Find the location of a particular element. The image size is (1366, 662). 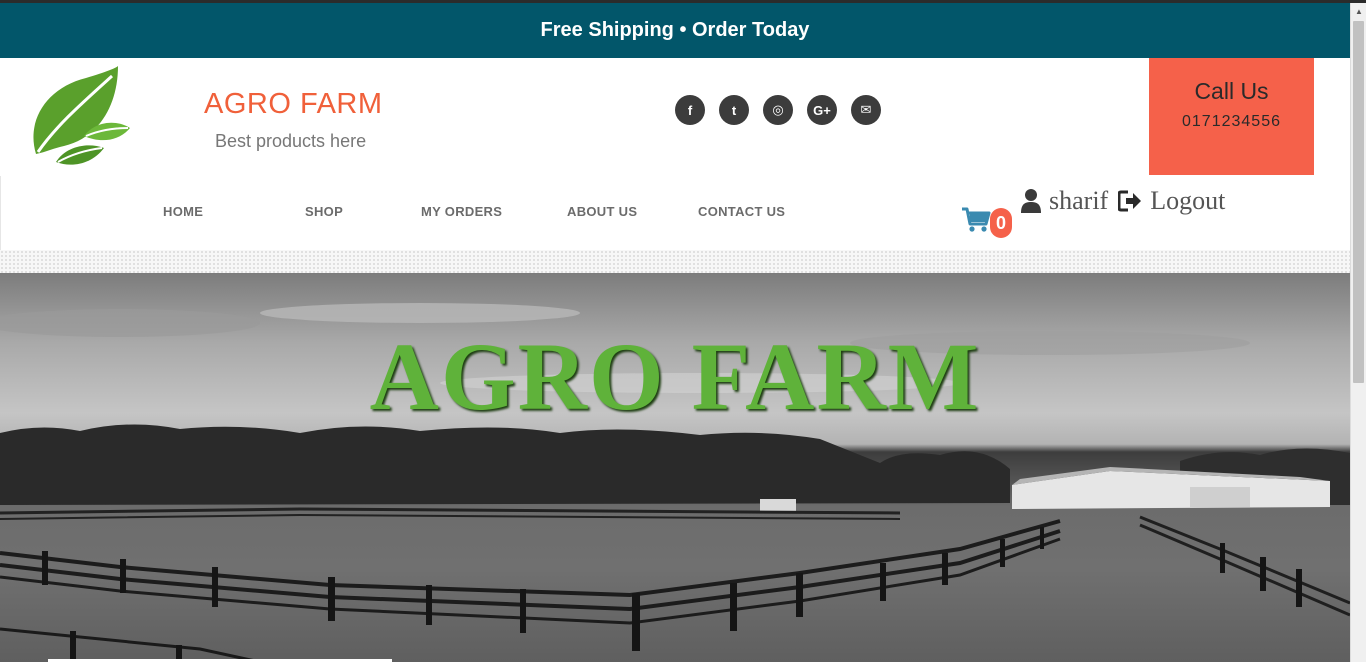

nav-item-home: HOME is located at coordinates (183, 211).